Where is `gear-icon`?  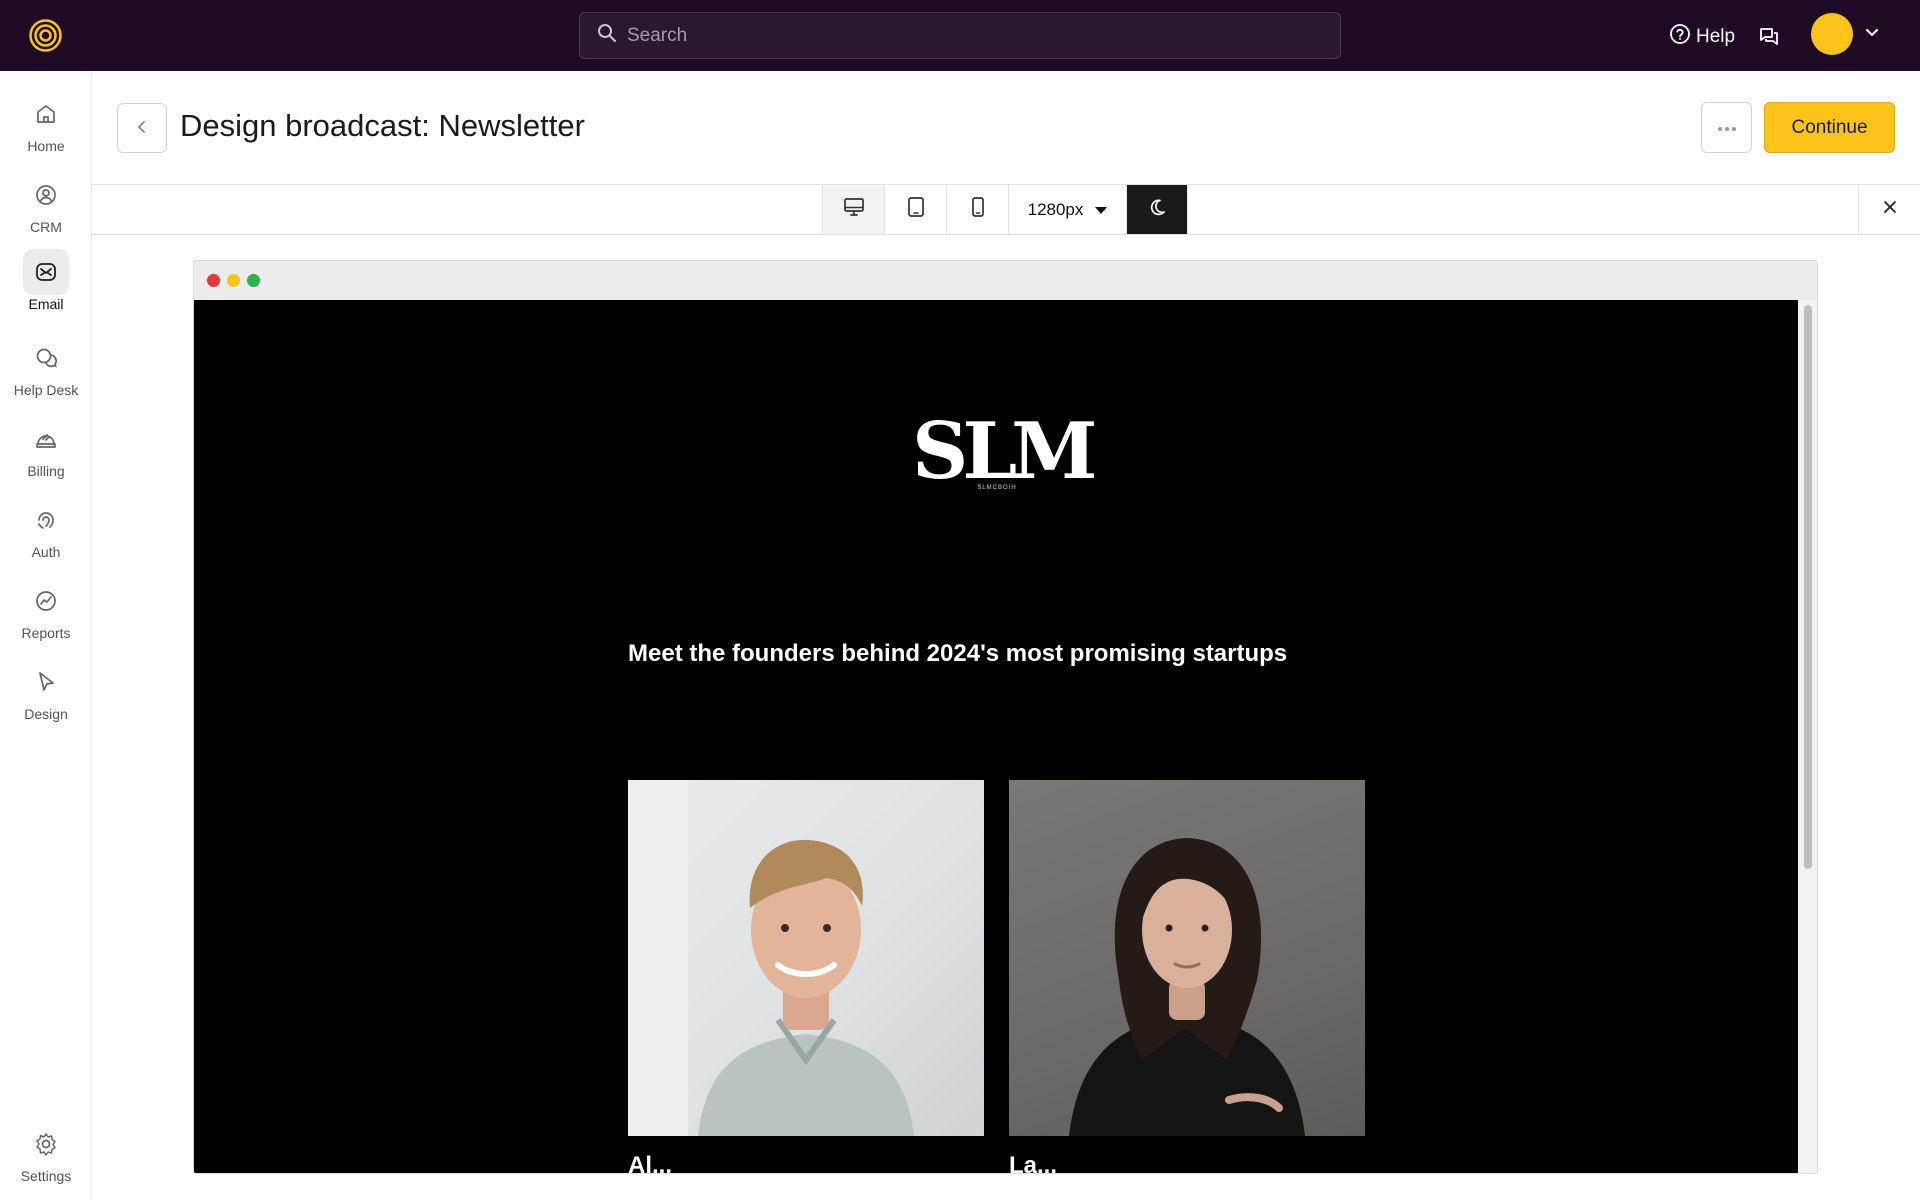 gear-icon is located at coordinates (46, 1144).